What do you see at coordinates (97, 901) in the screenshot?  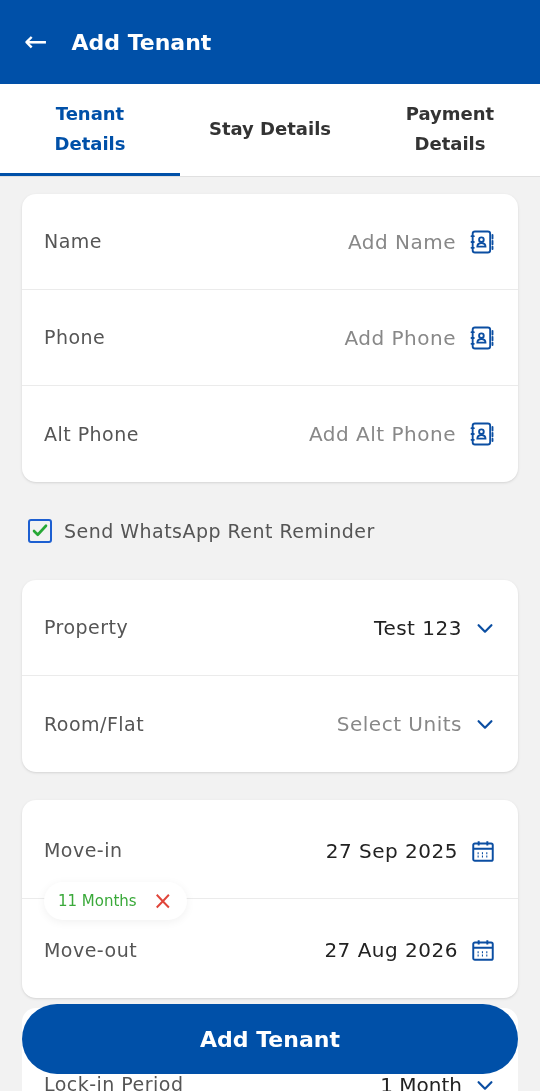 I see `duration-label: 11 Months` at bounding box center [97, 901].